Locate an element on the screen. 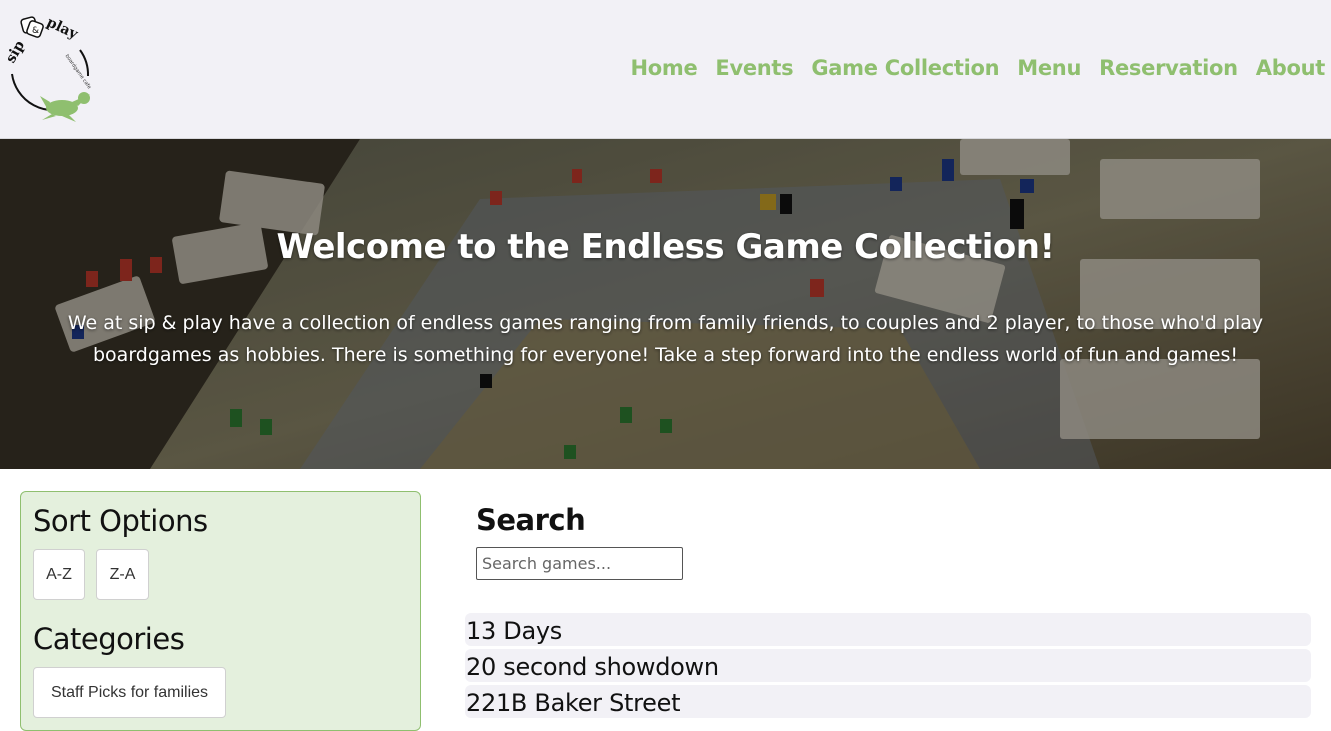  nav-game-collection: Game Collection is located at coordinates (905, 68).